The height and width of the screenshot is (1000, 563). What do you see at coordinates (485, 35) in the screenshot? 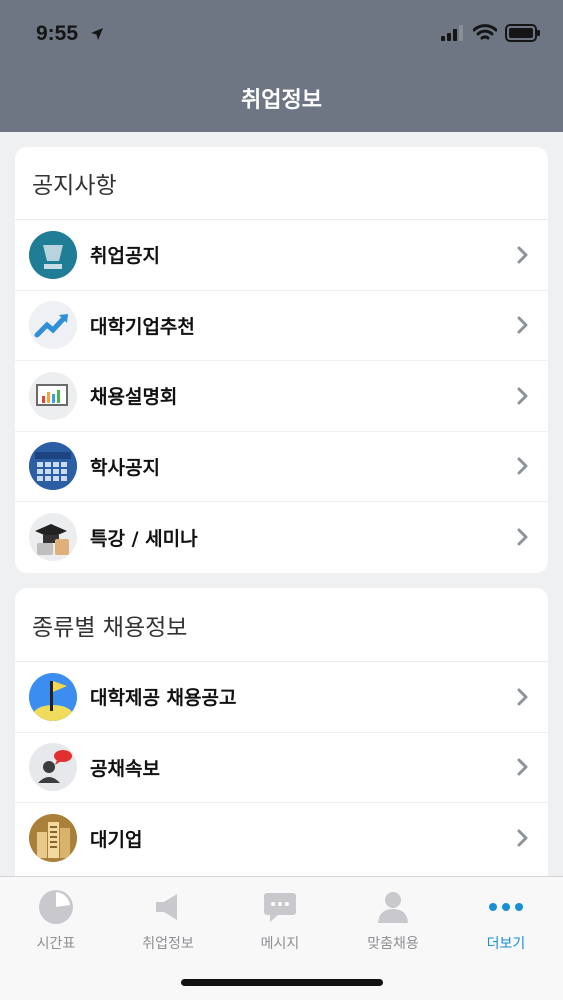
I see `wifi-icon` at bounding box center [485, 35].